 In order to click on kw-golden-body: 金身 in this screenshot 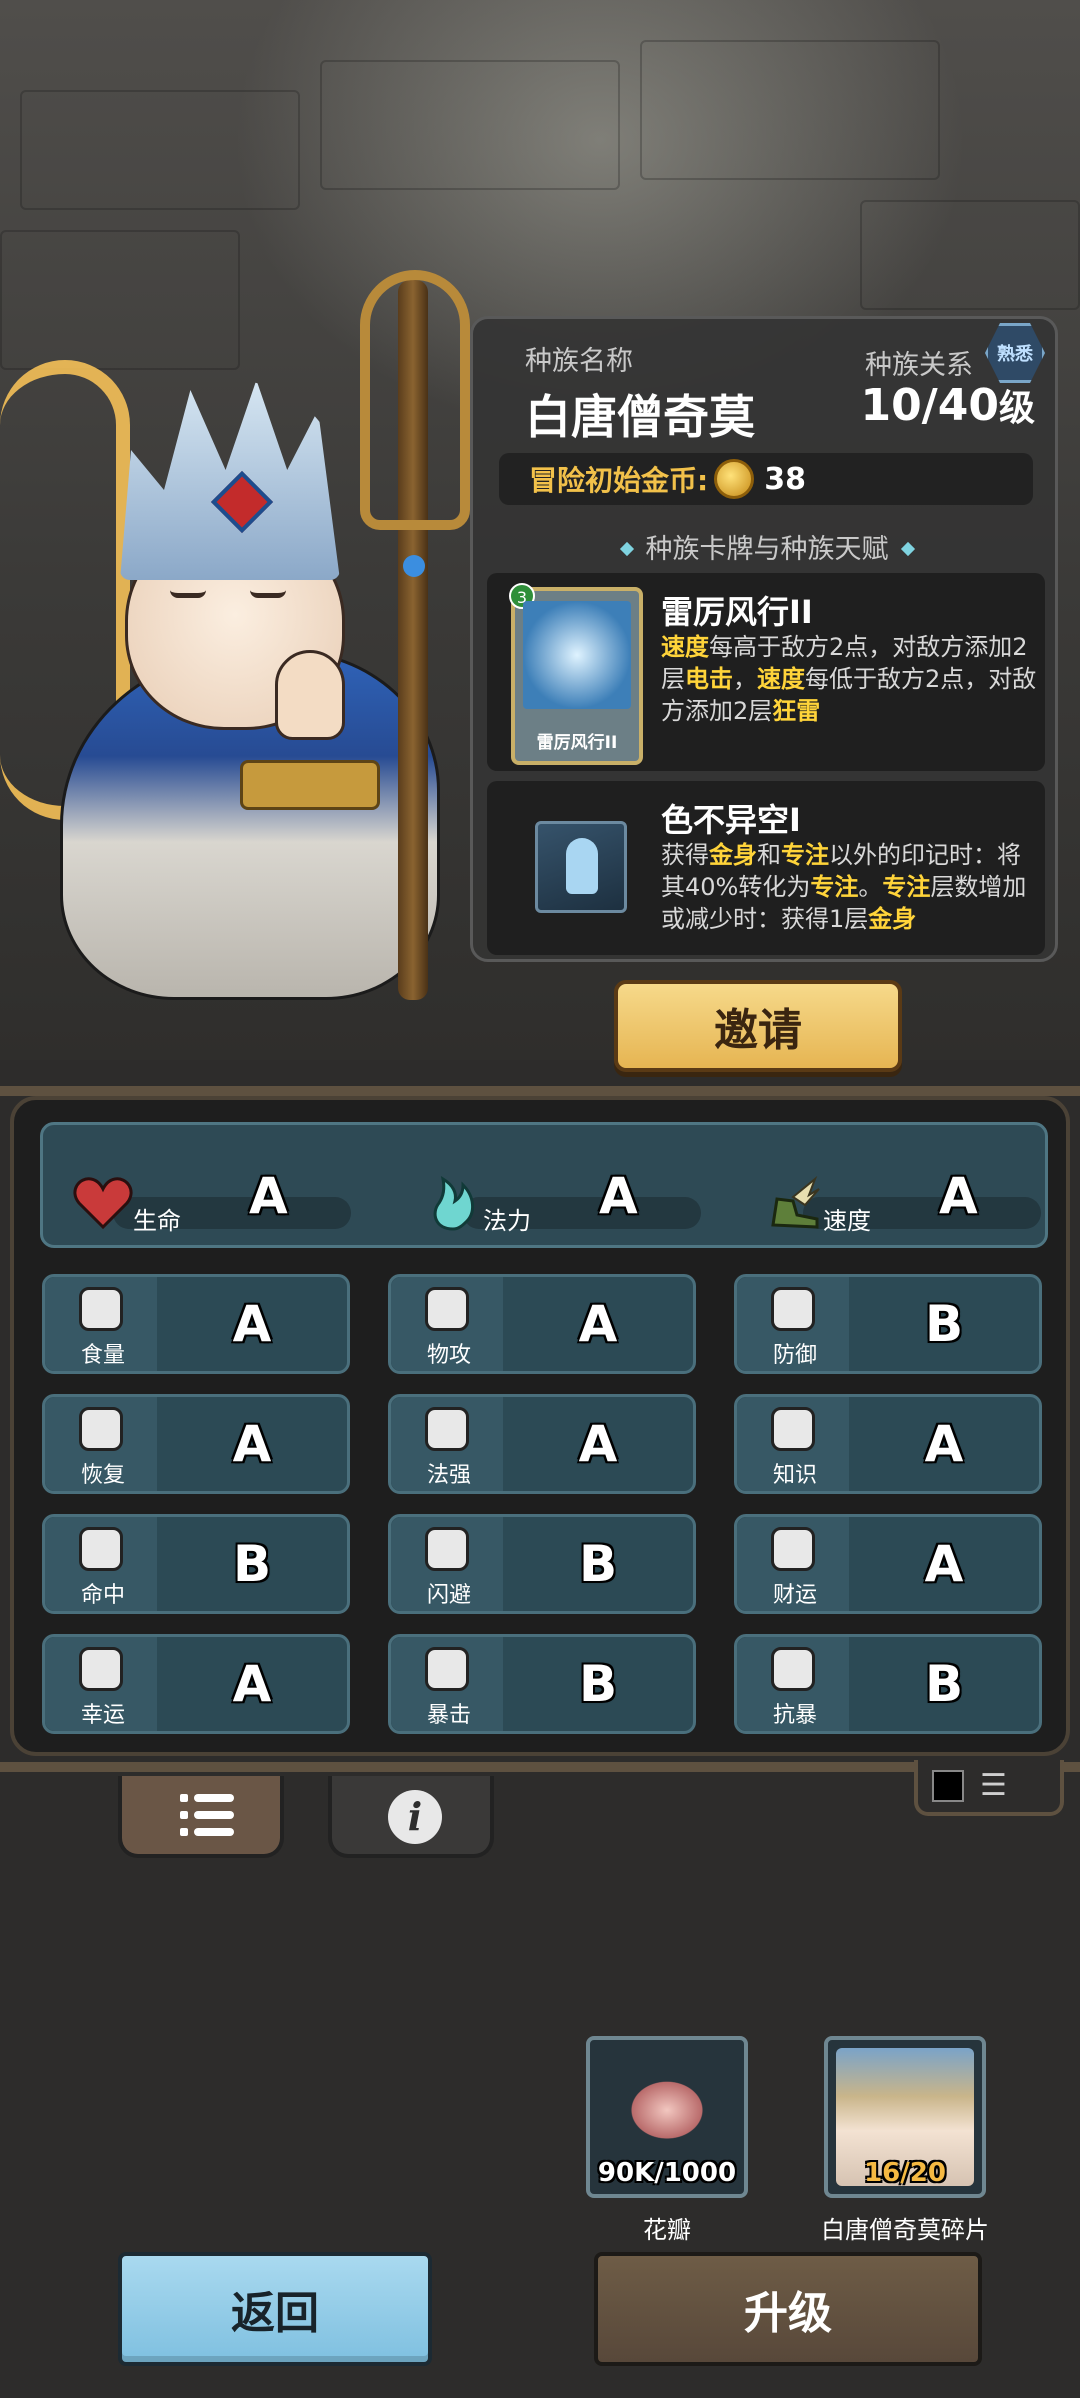, I will do `click(892, 919)`.